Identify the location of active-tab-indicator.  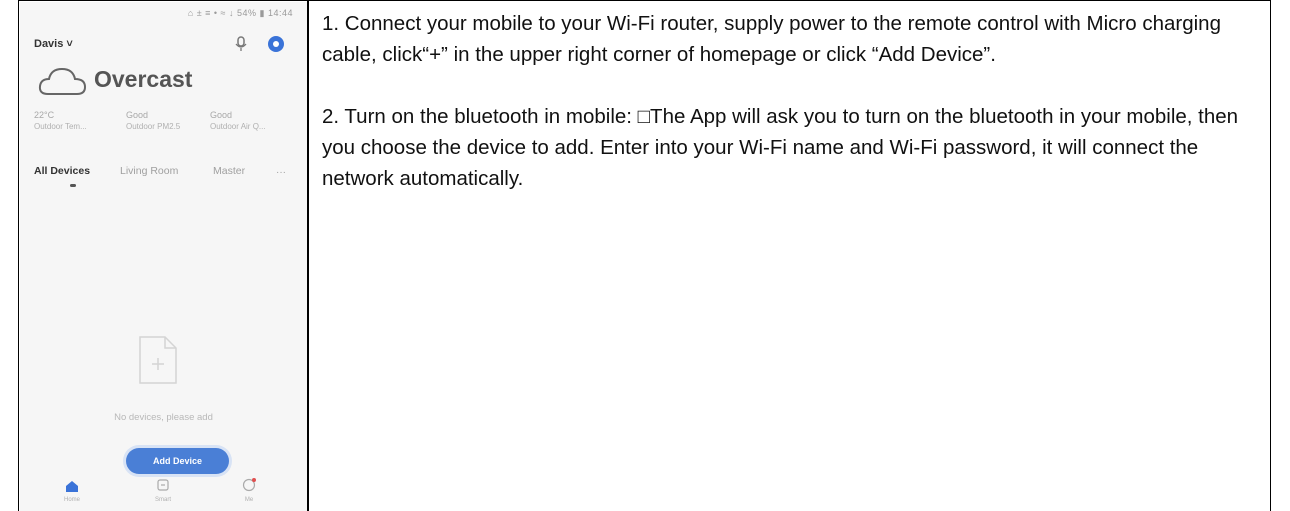
(73, 185).